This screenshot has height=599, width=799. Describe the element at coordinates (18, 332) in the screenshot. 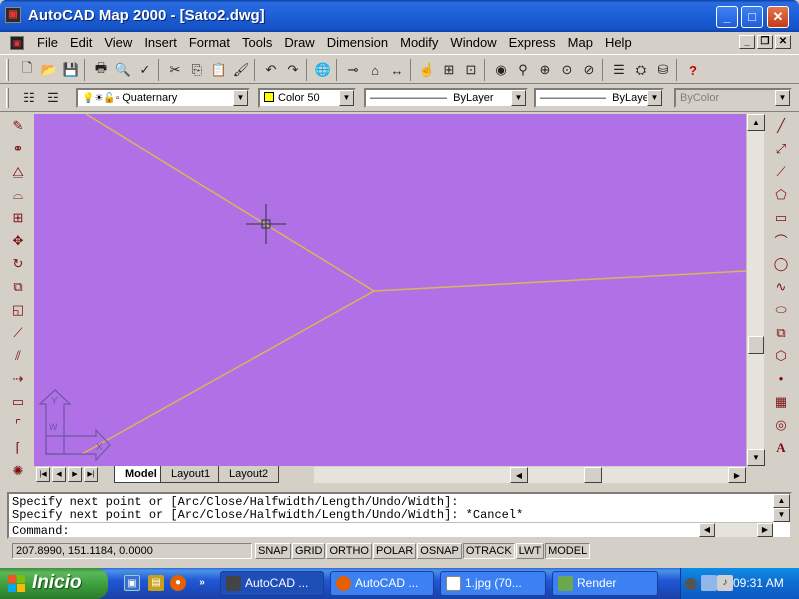

I see `lengthen-icon: ⟋` at that location.